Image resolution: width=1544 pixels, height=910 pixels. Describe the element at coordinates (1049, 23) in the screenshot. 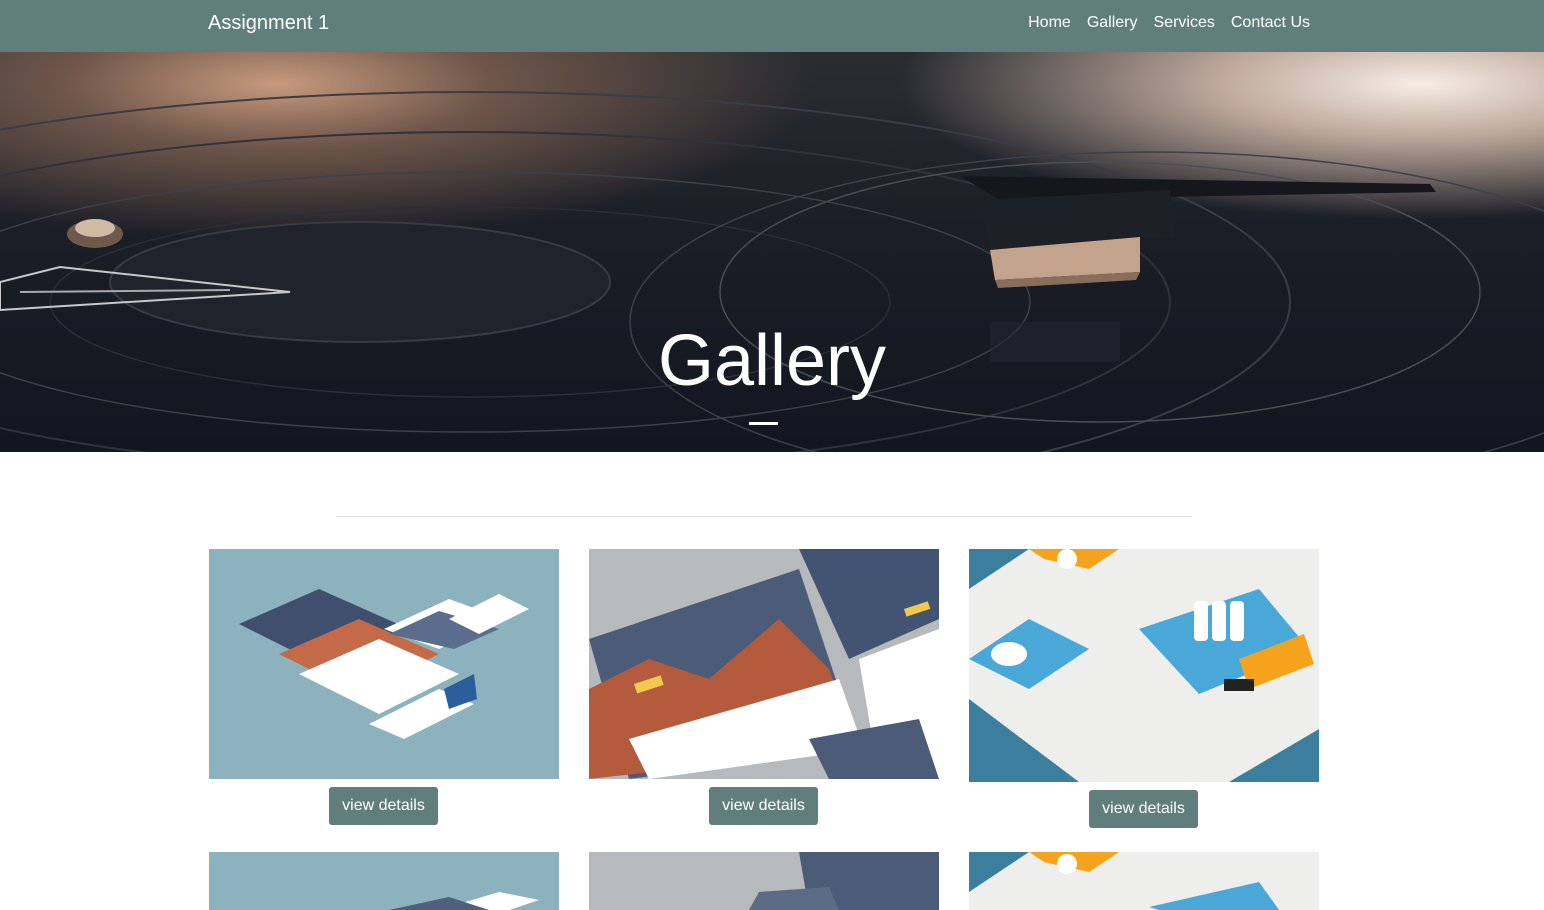

I see `nav-home: Home` at that location.